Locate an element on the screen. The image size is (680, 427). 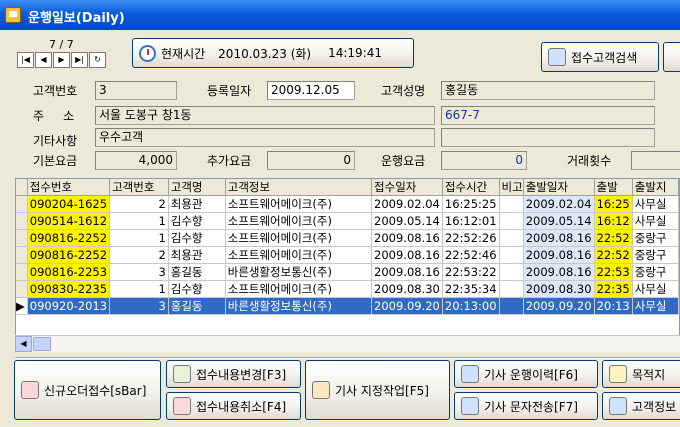
customer-search-button: 접수고객검색 is located at coordinates (600, 57).